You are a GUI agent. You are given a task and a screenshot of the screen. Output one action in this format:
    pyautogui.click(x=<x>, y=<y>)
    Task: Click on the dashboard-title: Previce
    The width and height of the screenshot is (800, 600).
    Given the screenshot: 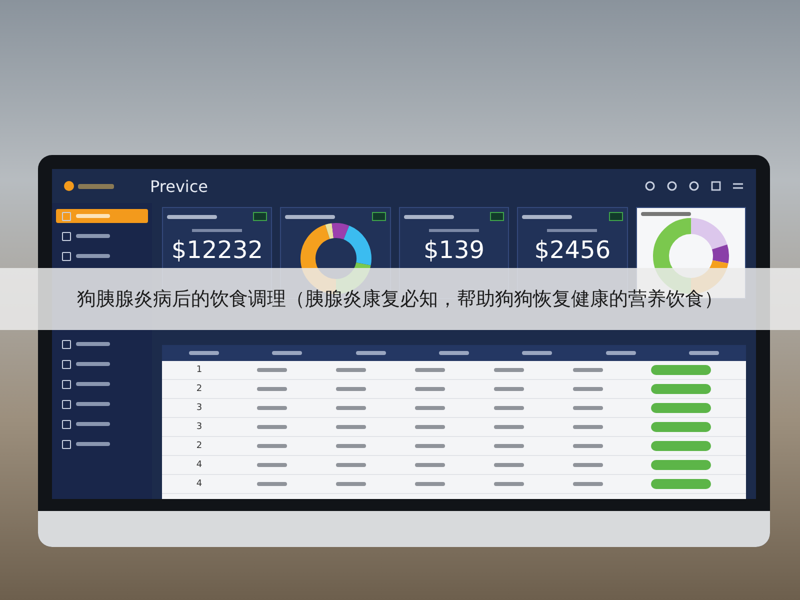 What is the action you would take?
    pyautogui.click(x=179, y=186)
    